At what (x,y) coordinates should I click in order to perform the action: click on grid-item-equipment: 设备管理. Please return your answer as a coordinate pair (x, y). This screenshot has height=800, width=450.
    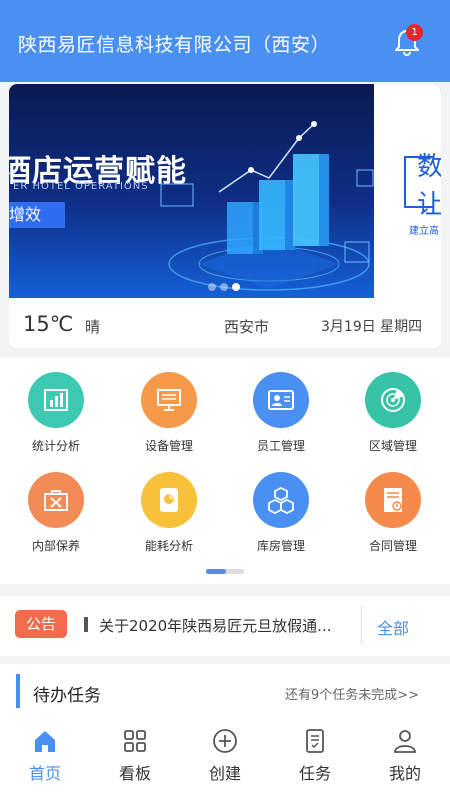
    Looking at the image, I should click on (169, 413).